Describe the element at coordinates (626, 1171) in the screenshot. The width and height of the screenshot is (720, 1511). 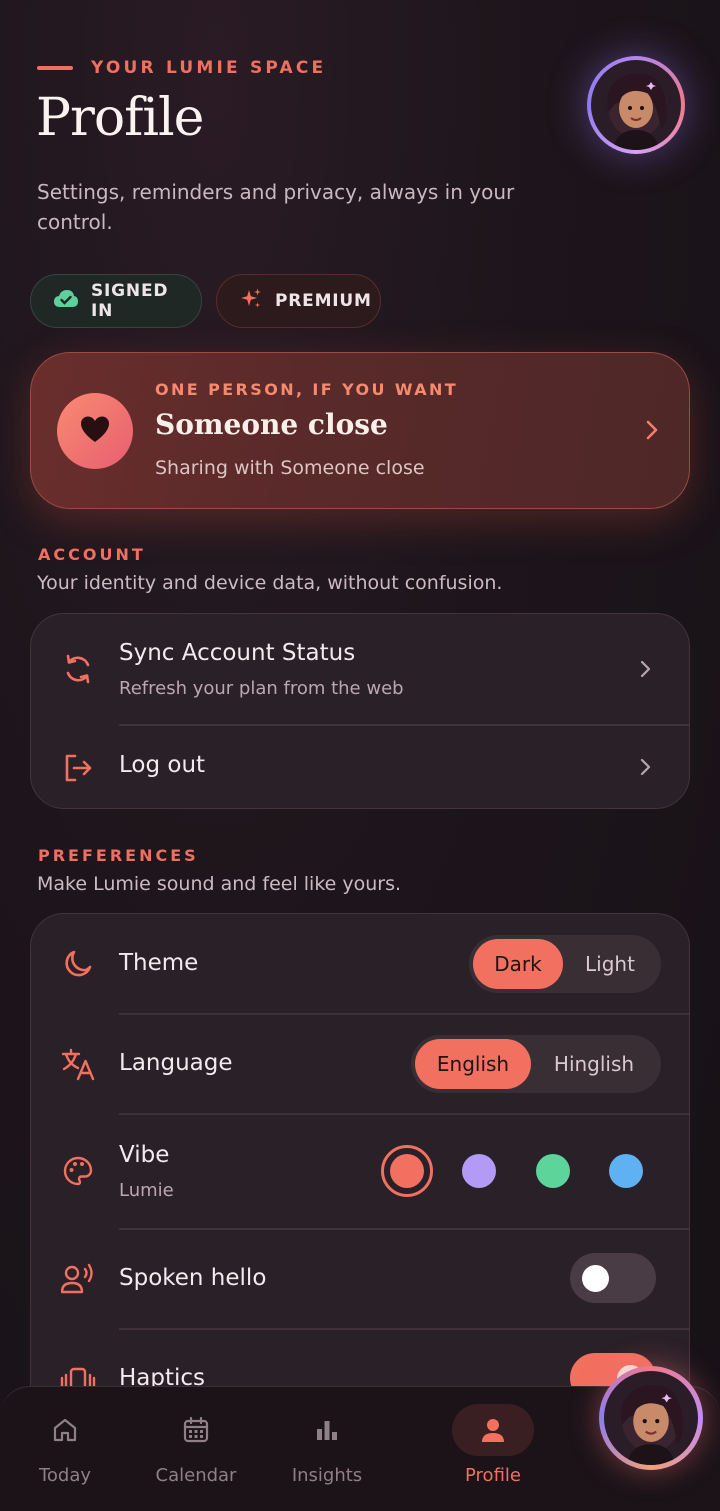
I see `vibe-swatch-blue` at that location.